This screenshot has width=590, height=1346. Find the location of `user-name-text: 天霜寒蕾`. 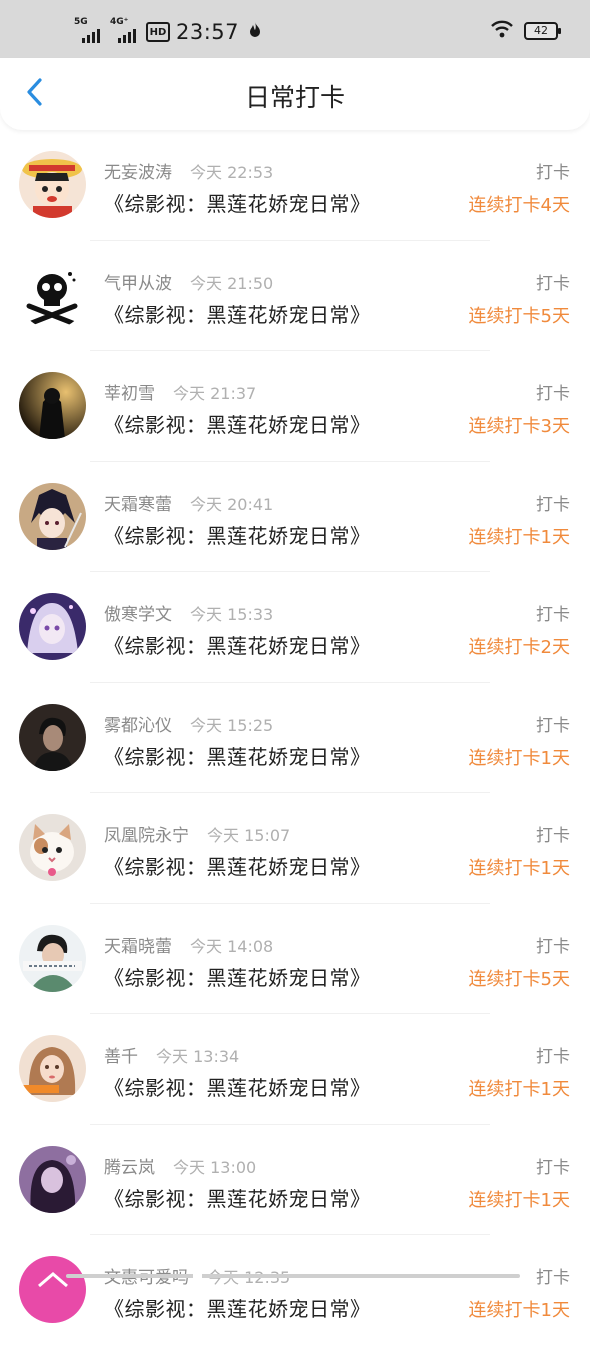

user-name-text: 天霜寒蕾 is located at coordinates (138, 504).